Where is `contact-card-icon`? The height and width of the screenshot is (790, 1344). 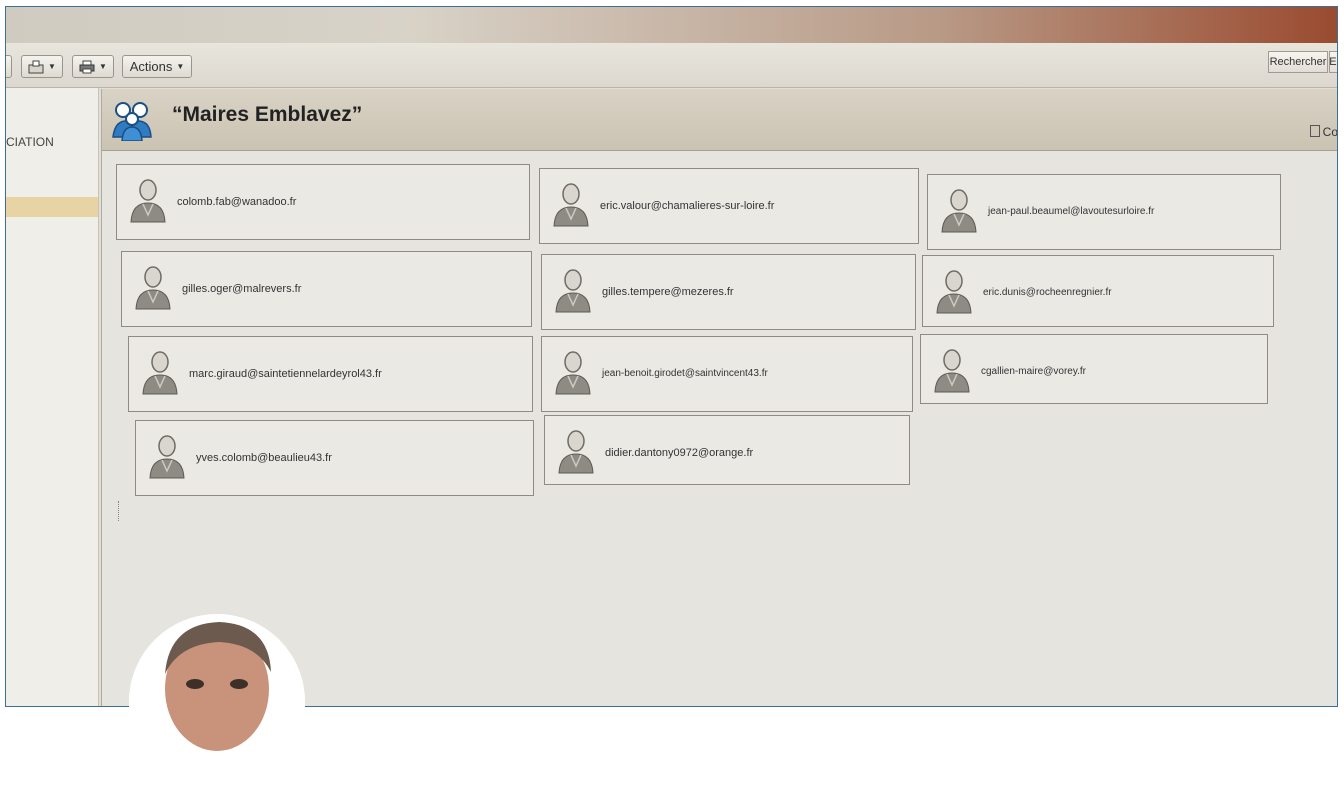 contact-card-icon is located at coordinates (36, 66).